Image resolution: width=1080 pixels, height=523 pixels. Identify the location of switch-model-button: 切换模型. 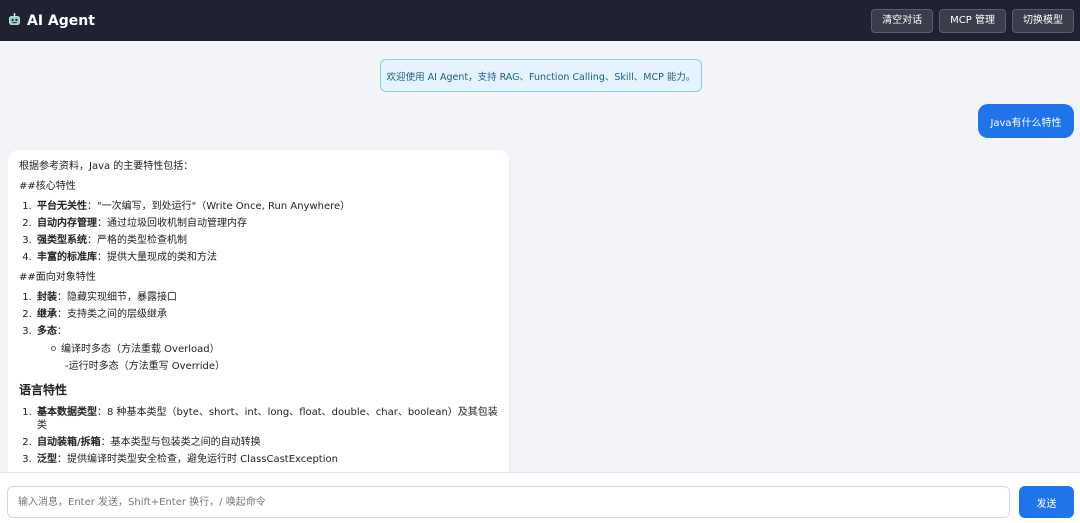
(1043, 20).